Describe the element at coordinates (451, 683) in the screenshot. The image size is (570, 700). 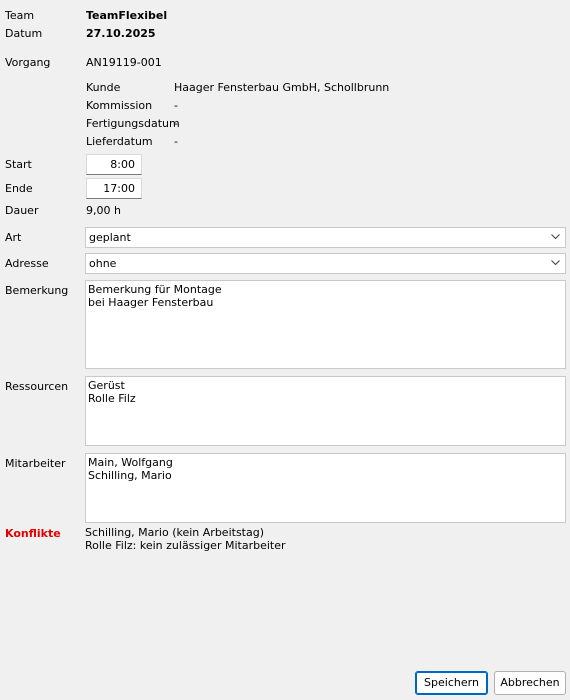
I see `save-button: Speichern` at that location.